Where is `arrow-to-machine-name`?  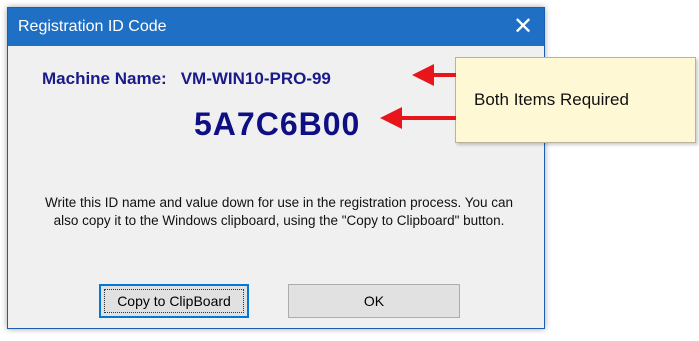 arrow-to-machine-name is located at coordinates (434, 75).